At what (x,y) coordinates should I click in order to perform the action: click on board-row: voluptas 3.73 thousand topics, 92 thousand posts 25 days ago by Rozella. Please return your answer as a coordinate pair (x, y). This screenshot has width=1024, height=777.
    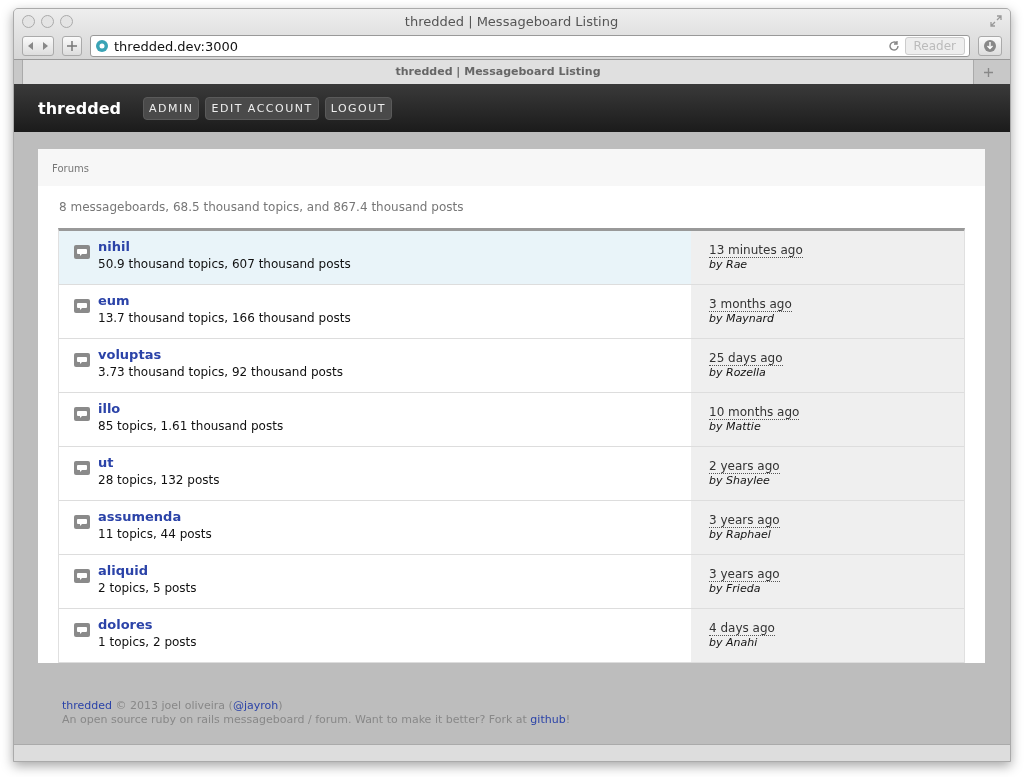
    Looking at the image, I should click on (511, 366).